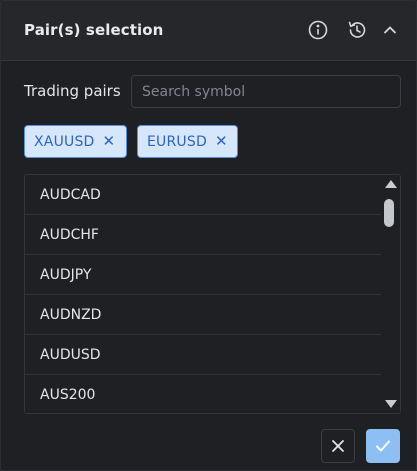  I want to click on confirm-button, so click(383, 446).